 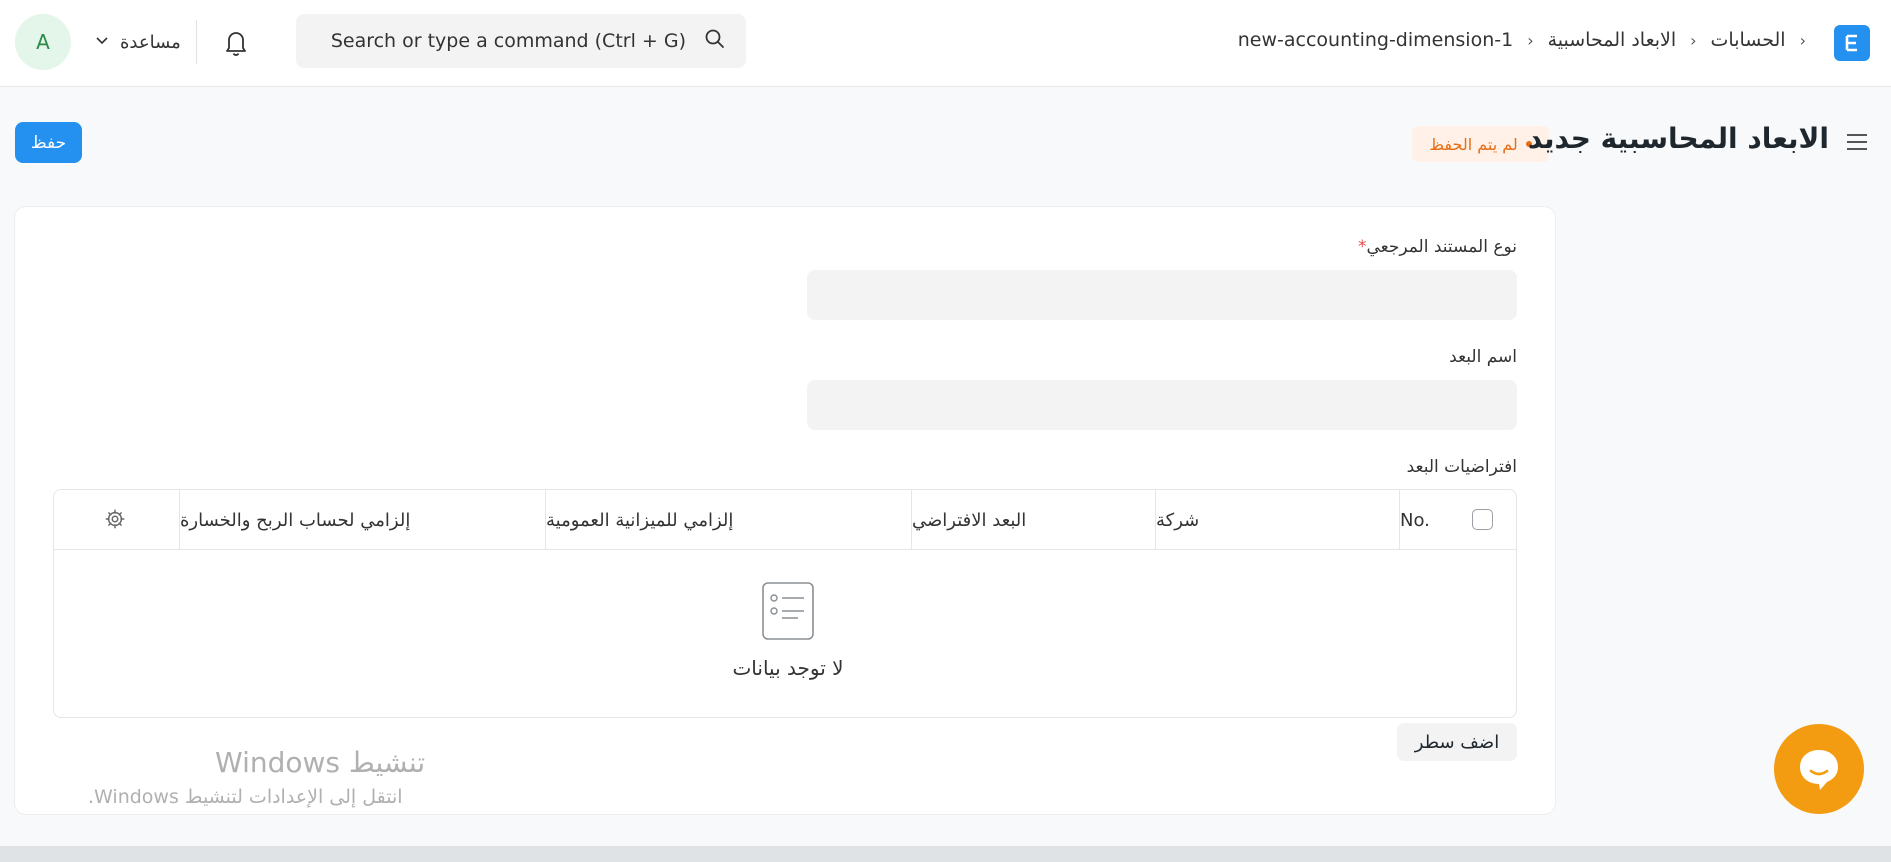 I want to click on sidebar-toggle-icon, so click(x=1857, y=142).